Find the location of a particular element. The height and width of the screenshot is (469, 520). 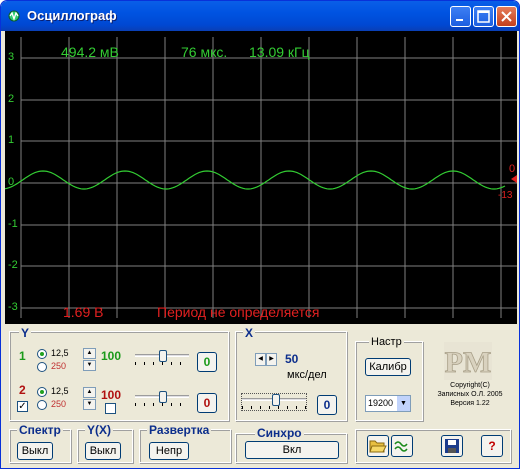

baud-rate-select: 19200 ▼ is located at coordinates (388, 403).